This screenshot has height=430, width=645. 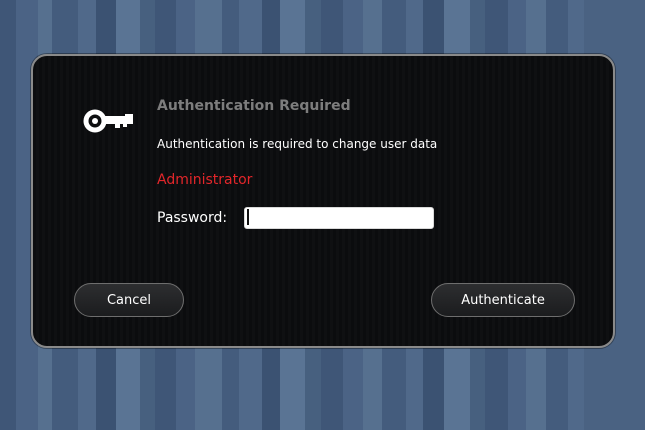 I want to click on user-name: Administrator, so click(x=205, y=180).